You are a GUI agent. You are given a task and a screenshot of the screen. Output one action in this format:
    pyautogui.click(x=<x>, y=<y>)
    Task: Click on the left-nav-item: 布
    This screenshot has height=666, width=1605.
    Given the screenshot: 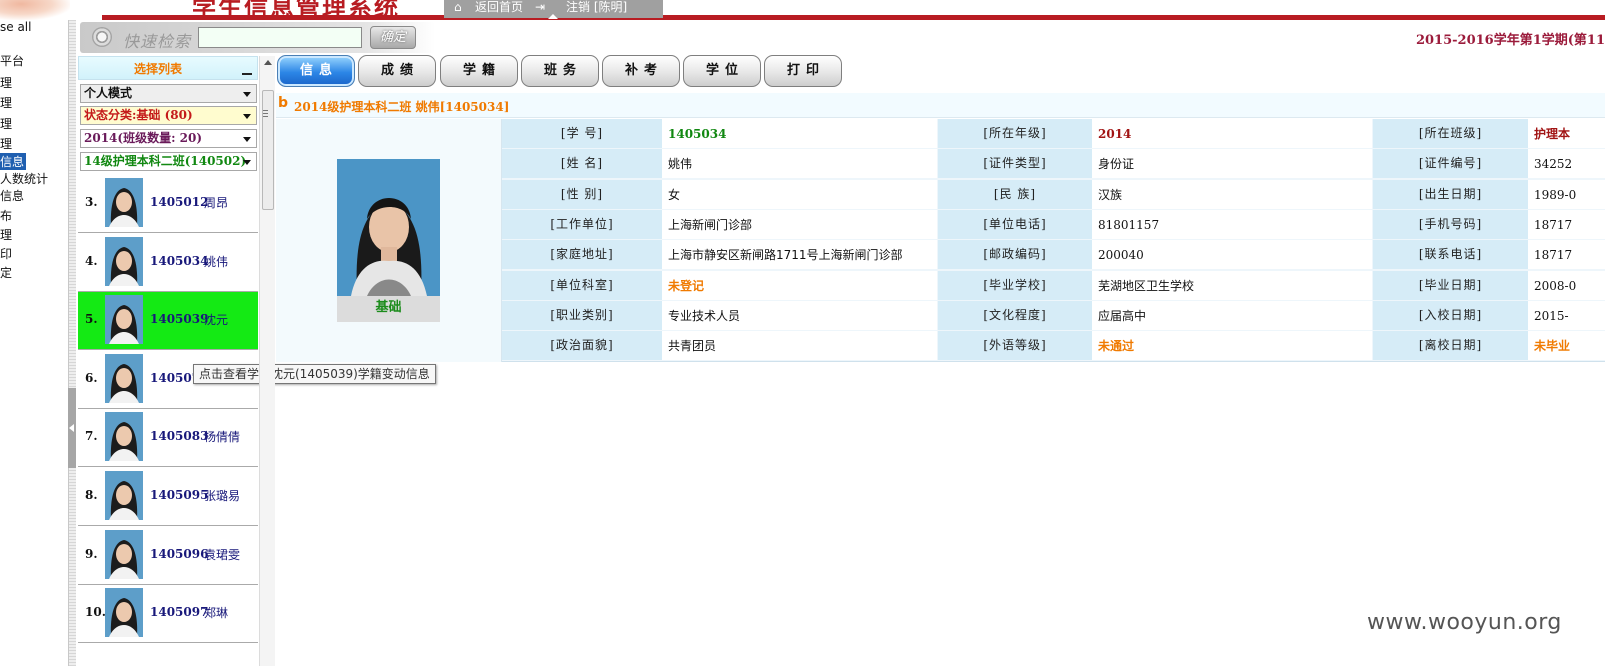 What is the action you would take?
    pyautogui.click(x=6, y=215)
    